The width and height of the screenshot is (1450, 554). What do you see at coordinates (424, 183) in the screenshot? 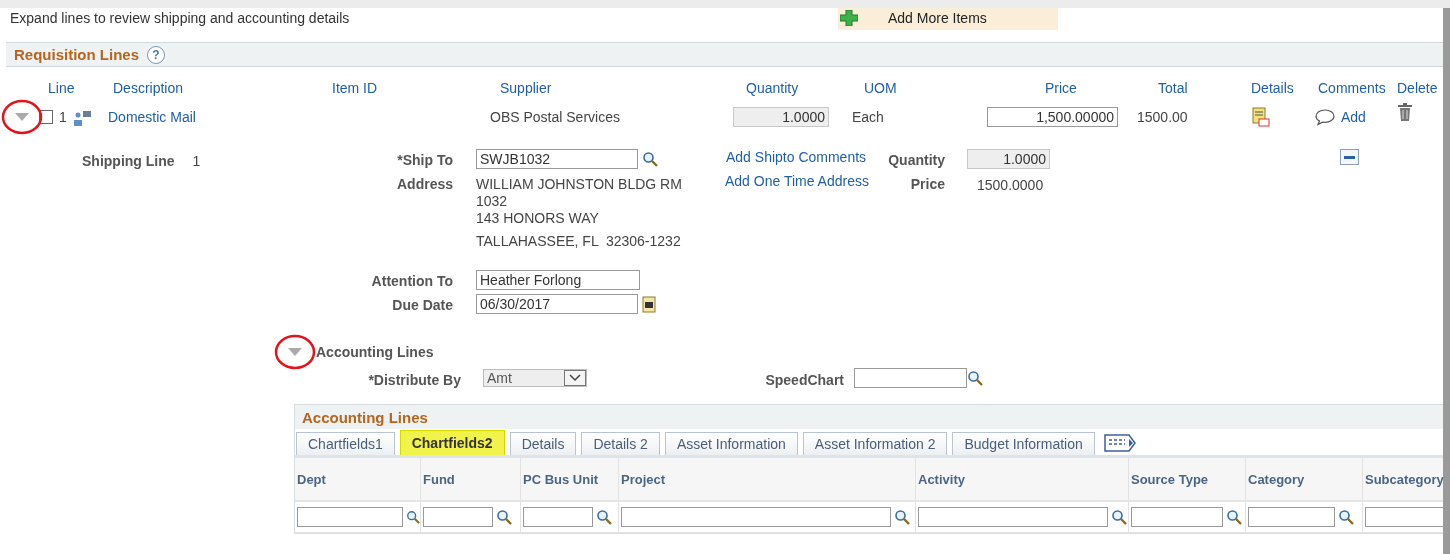
I see `field-label: Address` at bounding box center [424, 183].